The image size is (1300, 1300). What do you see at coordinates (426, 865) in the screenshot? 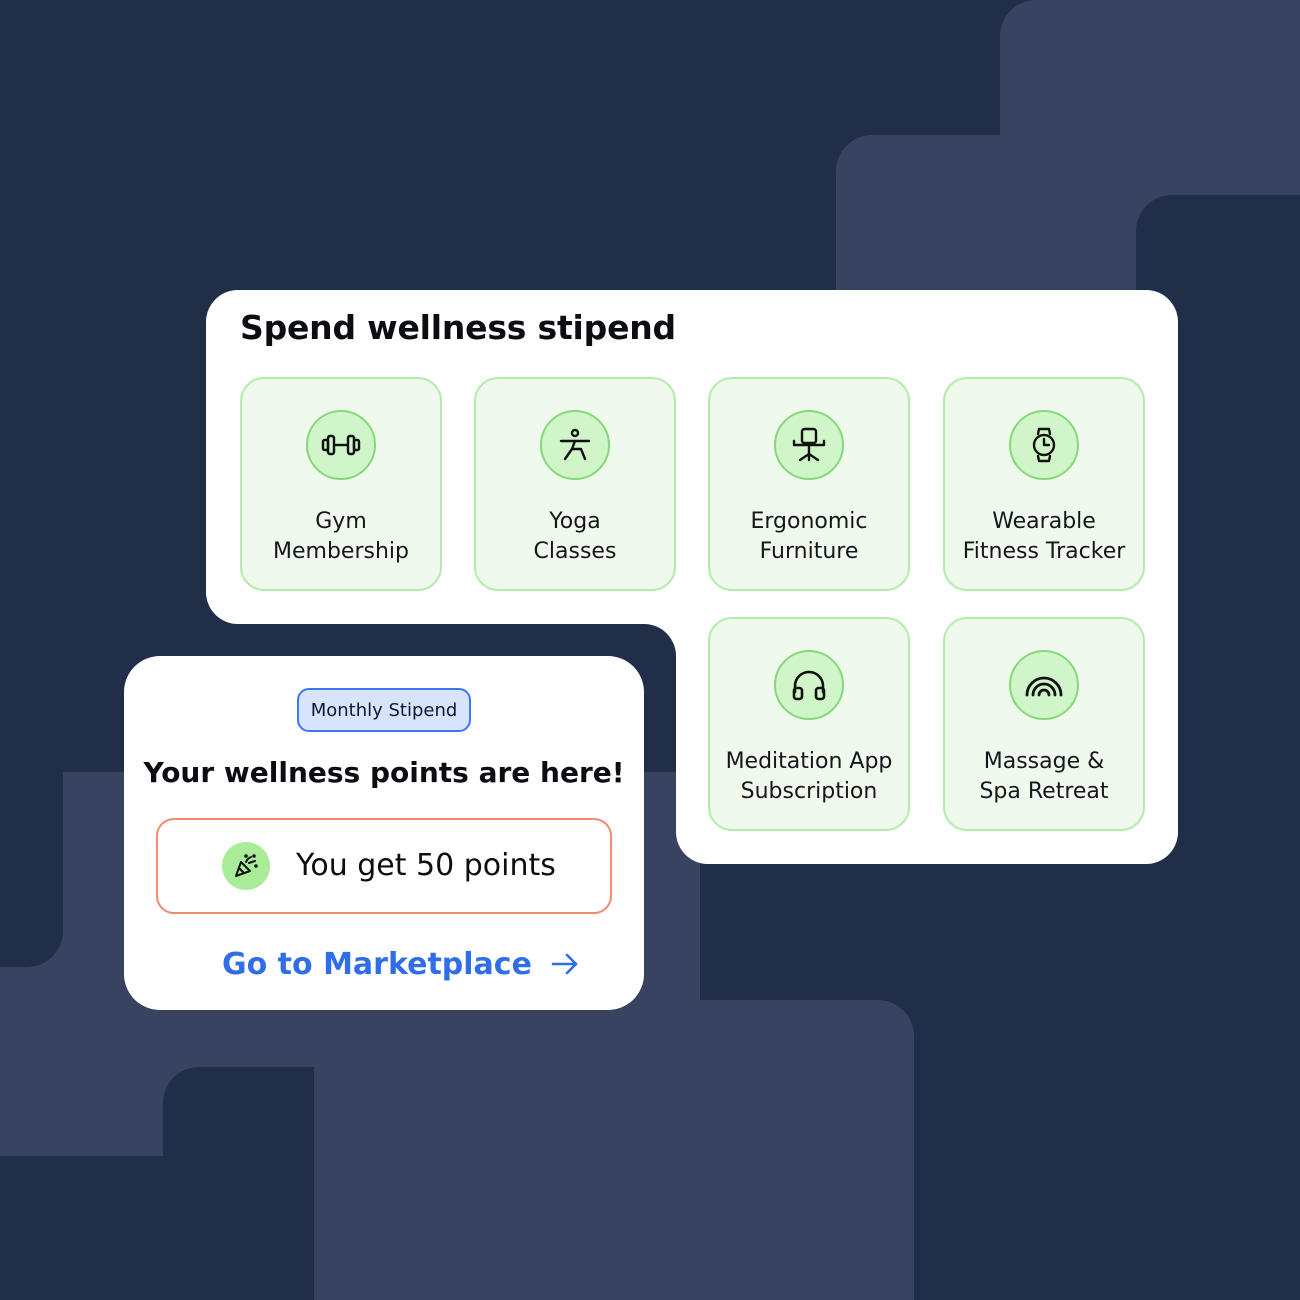
I see `points-text: You get 50 points` at bounding box center [426, 865].